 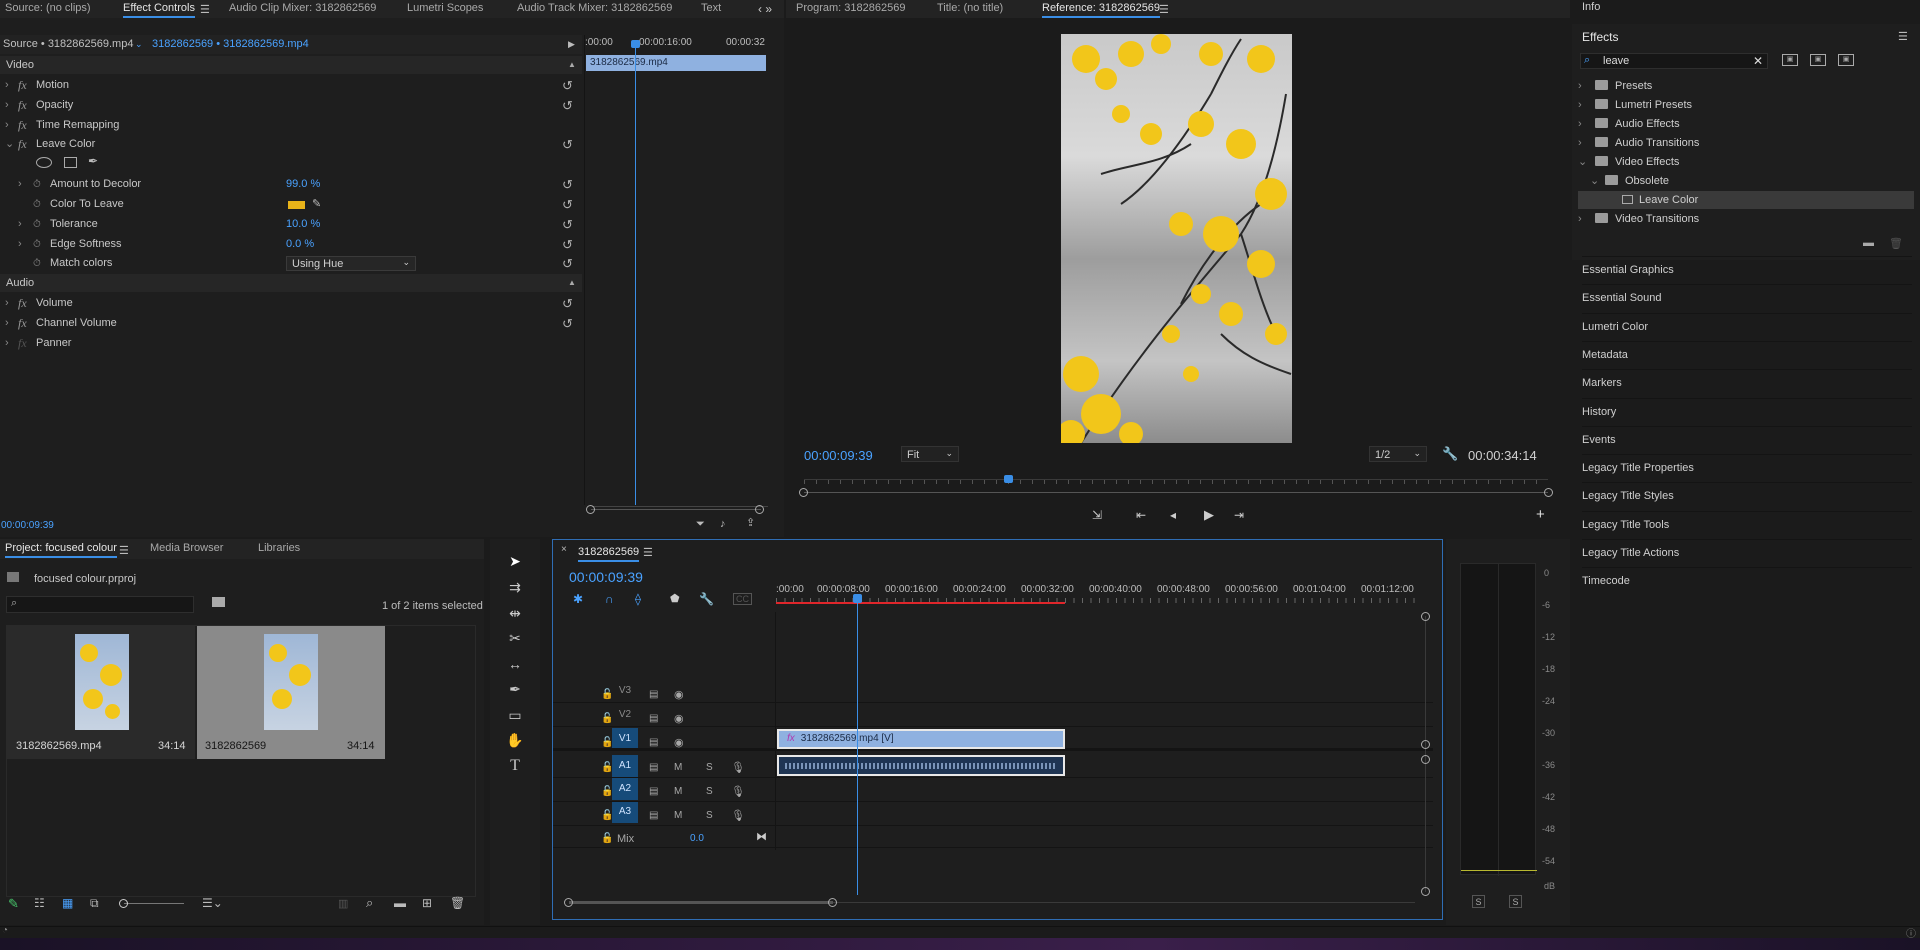 I want to click on tab-audio-clip-mixer: Audio Clip Mixer: 3182862569, so click(x=302, y=10).